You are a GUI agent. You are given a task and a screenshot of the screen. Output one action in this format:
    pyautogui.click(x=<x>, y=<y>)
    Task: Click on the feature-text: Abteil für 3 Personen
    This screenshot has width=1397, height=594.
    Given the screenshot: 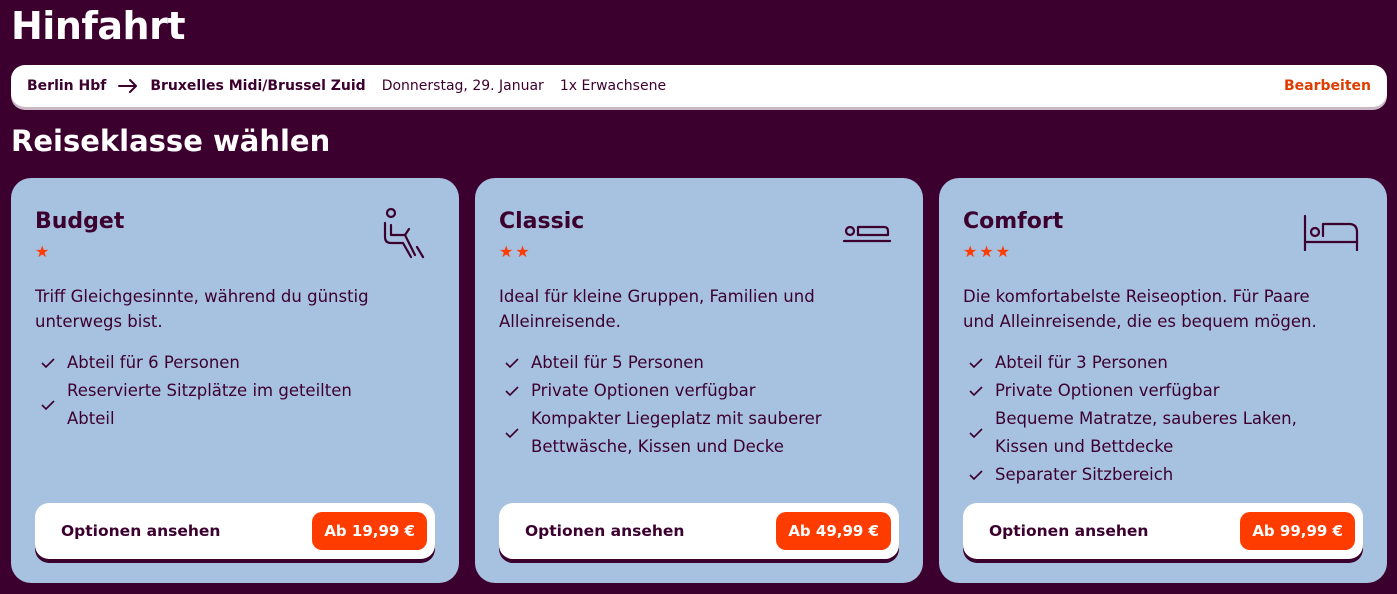 What is the action you would take?
    pyautogui.click(x=1081, y=362)
    